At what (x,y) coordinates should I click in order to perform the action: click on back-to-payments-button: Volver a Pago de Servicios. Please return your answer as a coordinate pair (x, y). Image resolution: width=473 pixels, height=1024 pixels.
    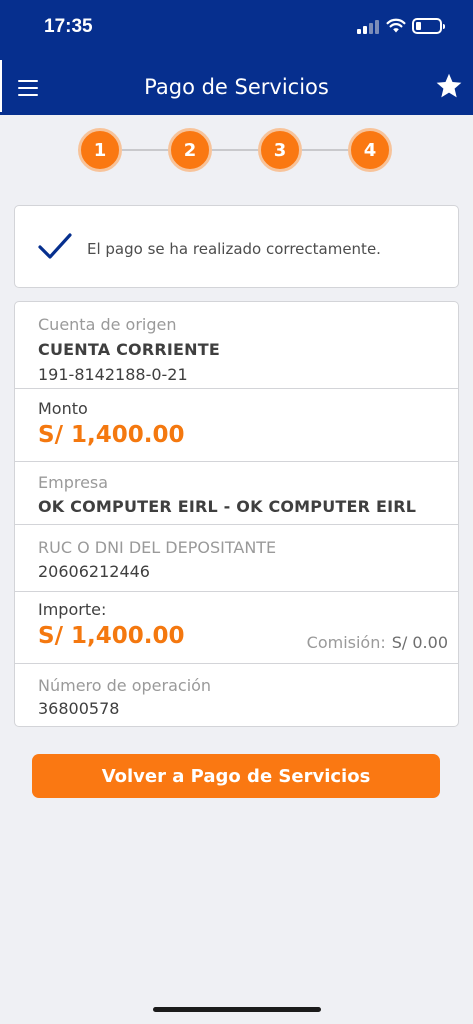
    Looking at the image, I should click on (236, 776).